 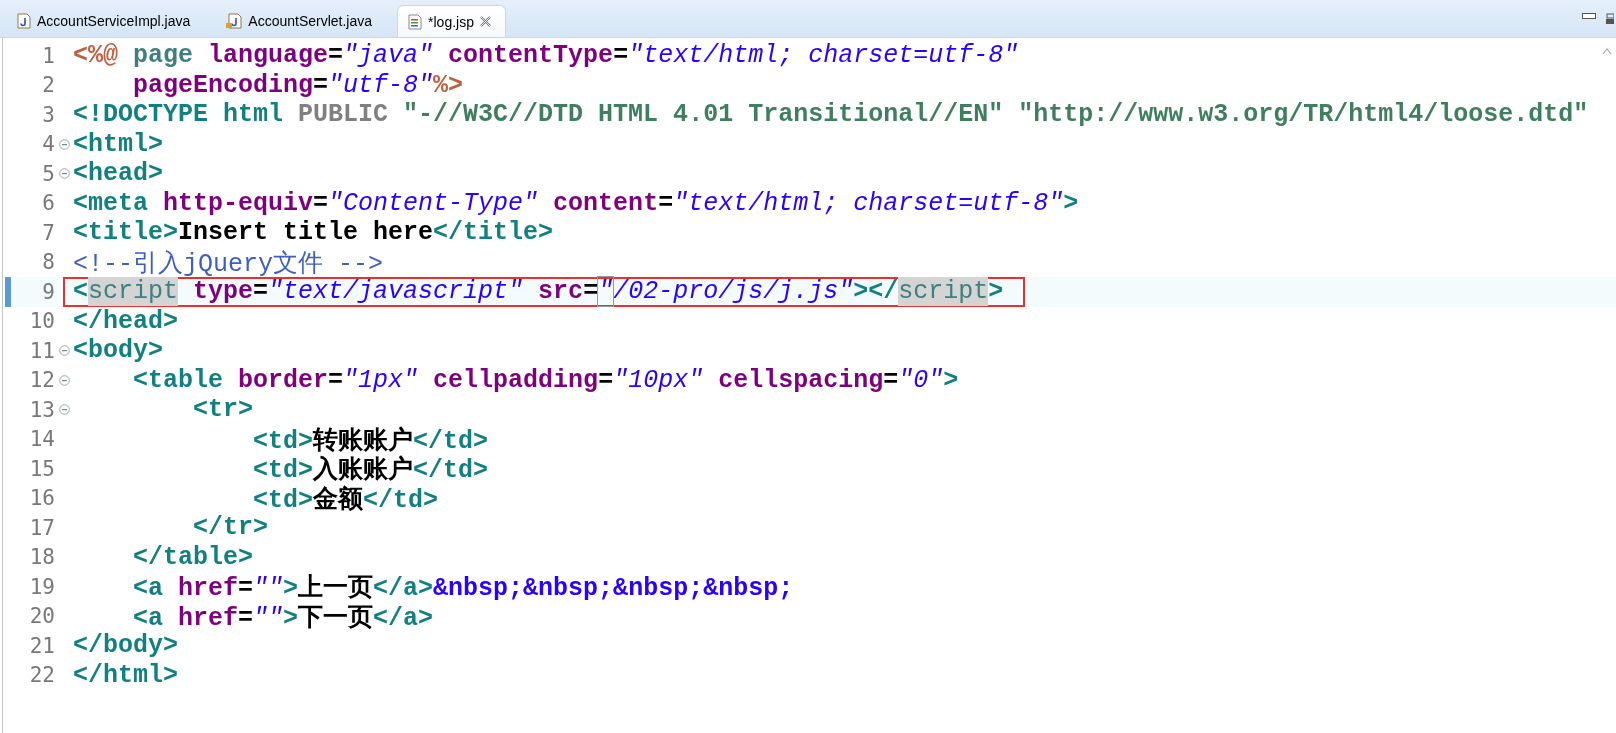 I want to click on code-line: <meta http-equiv="Content-Type" content="text/html; charset=utf-8">, so click(x=576, y=203).